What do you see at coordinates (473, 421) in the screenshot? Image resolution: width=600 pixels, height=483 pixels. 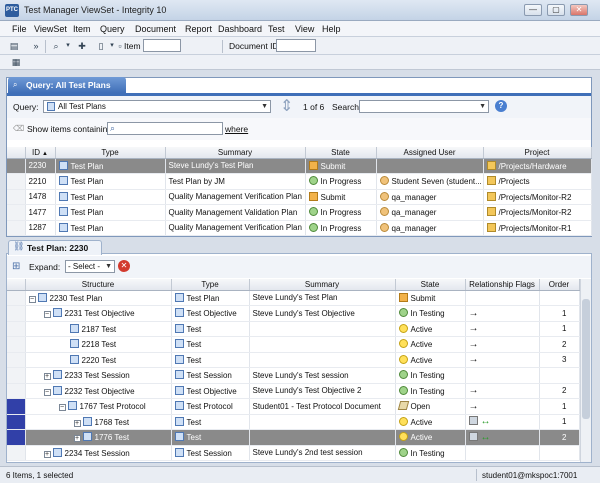 I see `relationship-link-icon` at bounding box center [473, 421].